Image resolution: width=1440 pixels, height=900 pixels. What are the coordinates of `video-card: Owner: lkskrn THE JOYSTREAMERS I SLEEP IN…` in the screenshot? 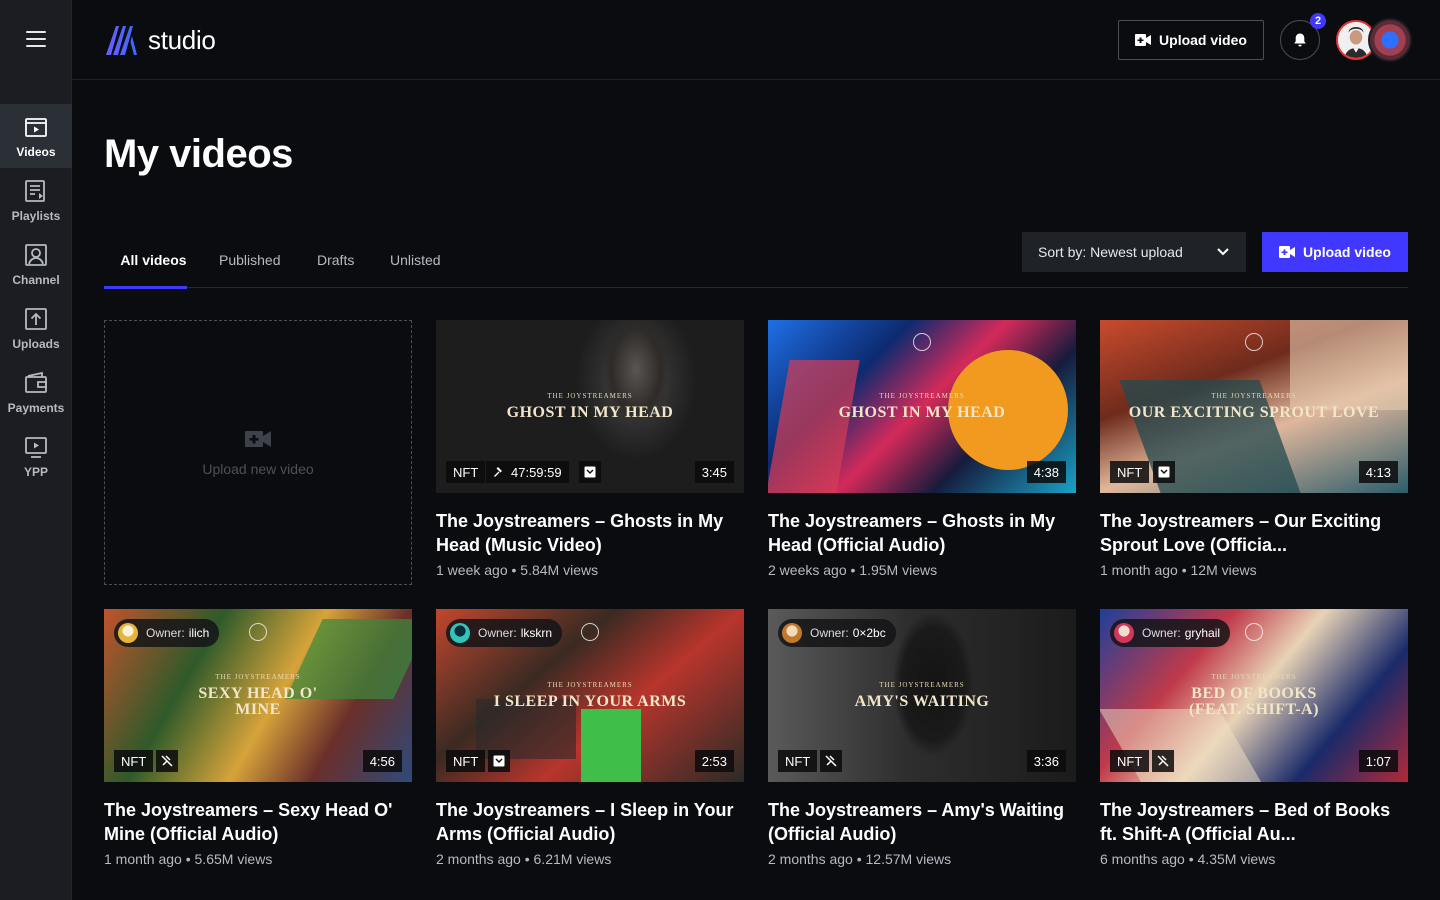 It's located at (590, 738).